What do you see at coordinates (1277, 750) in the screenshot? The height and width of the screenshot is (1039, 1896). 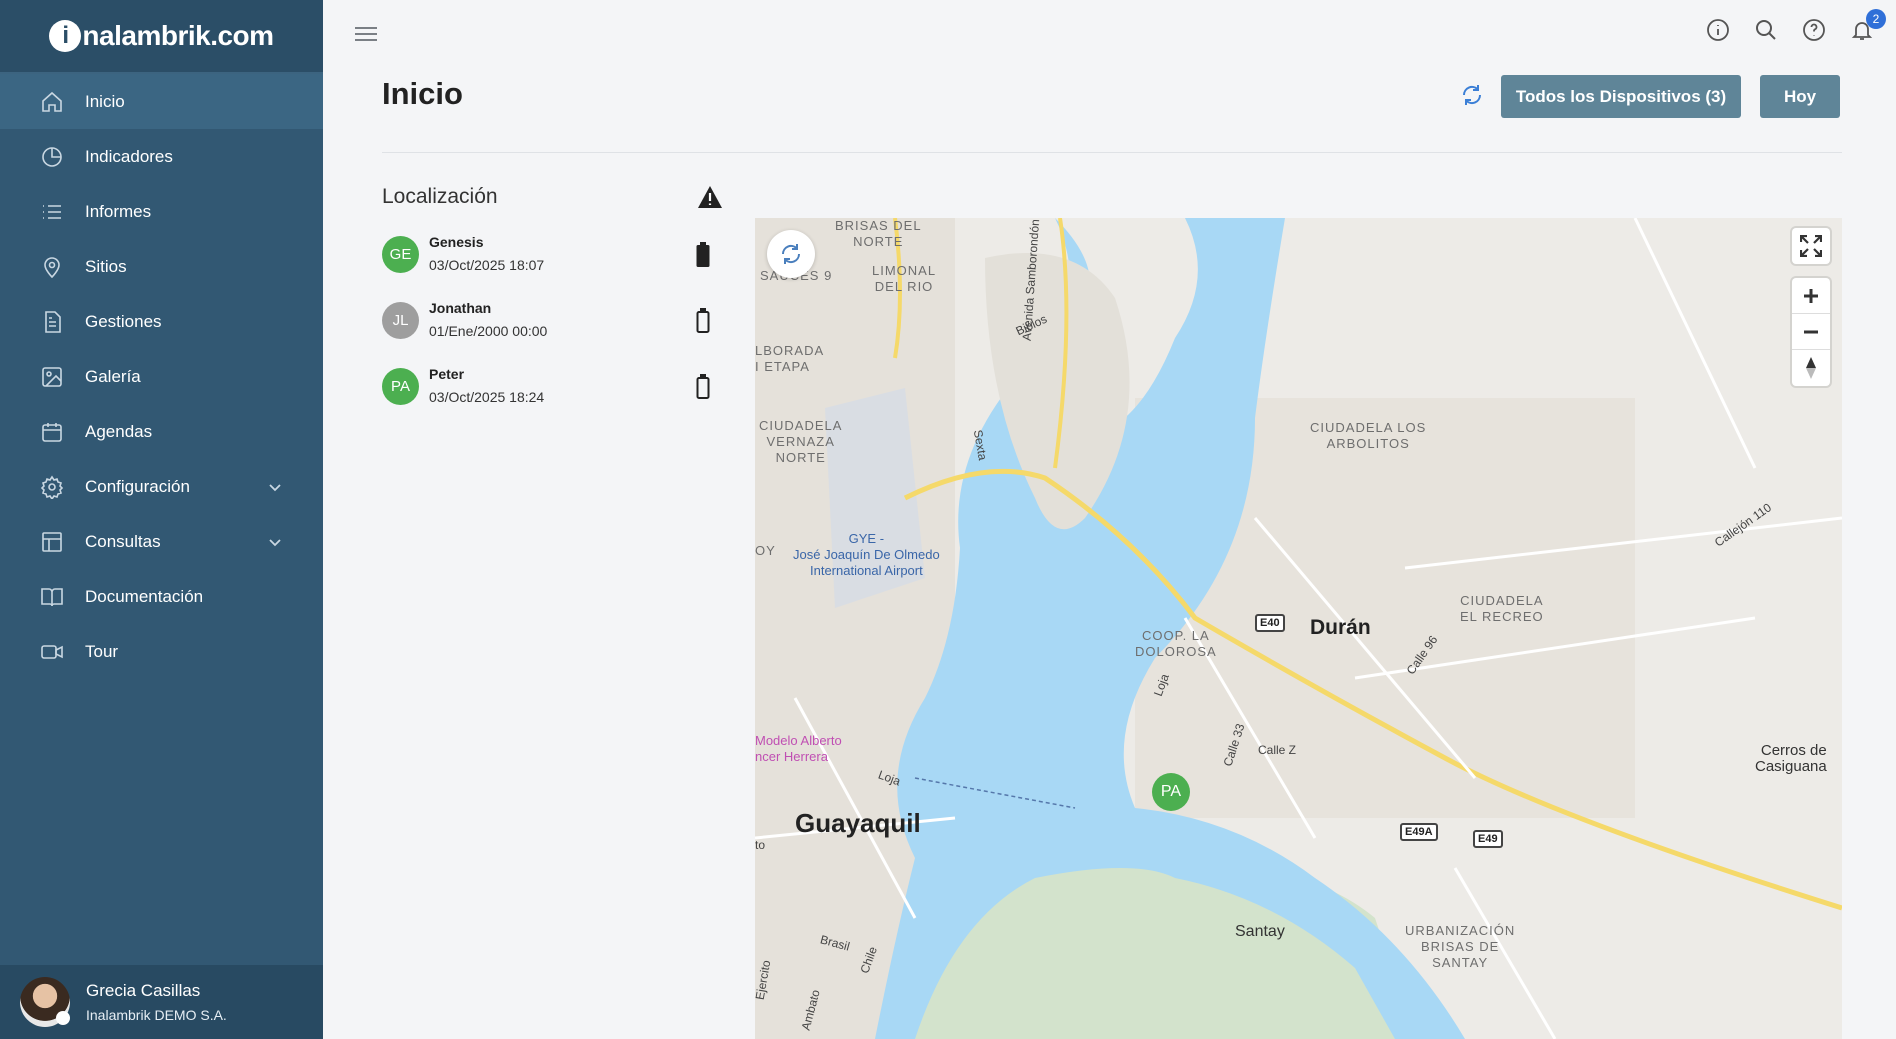 I see `road-label: Calle Z` at bounding box center [1277, 750].